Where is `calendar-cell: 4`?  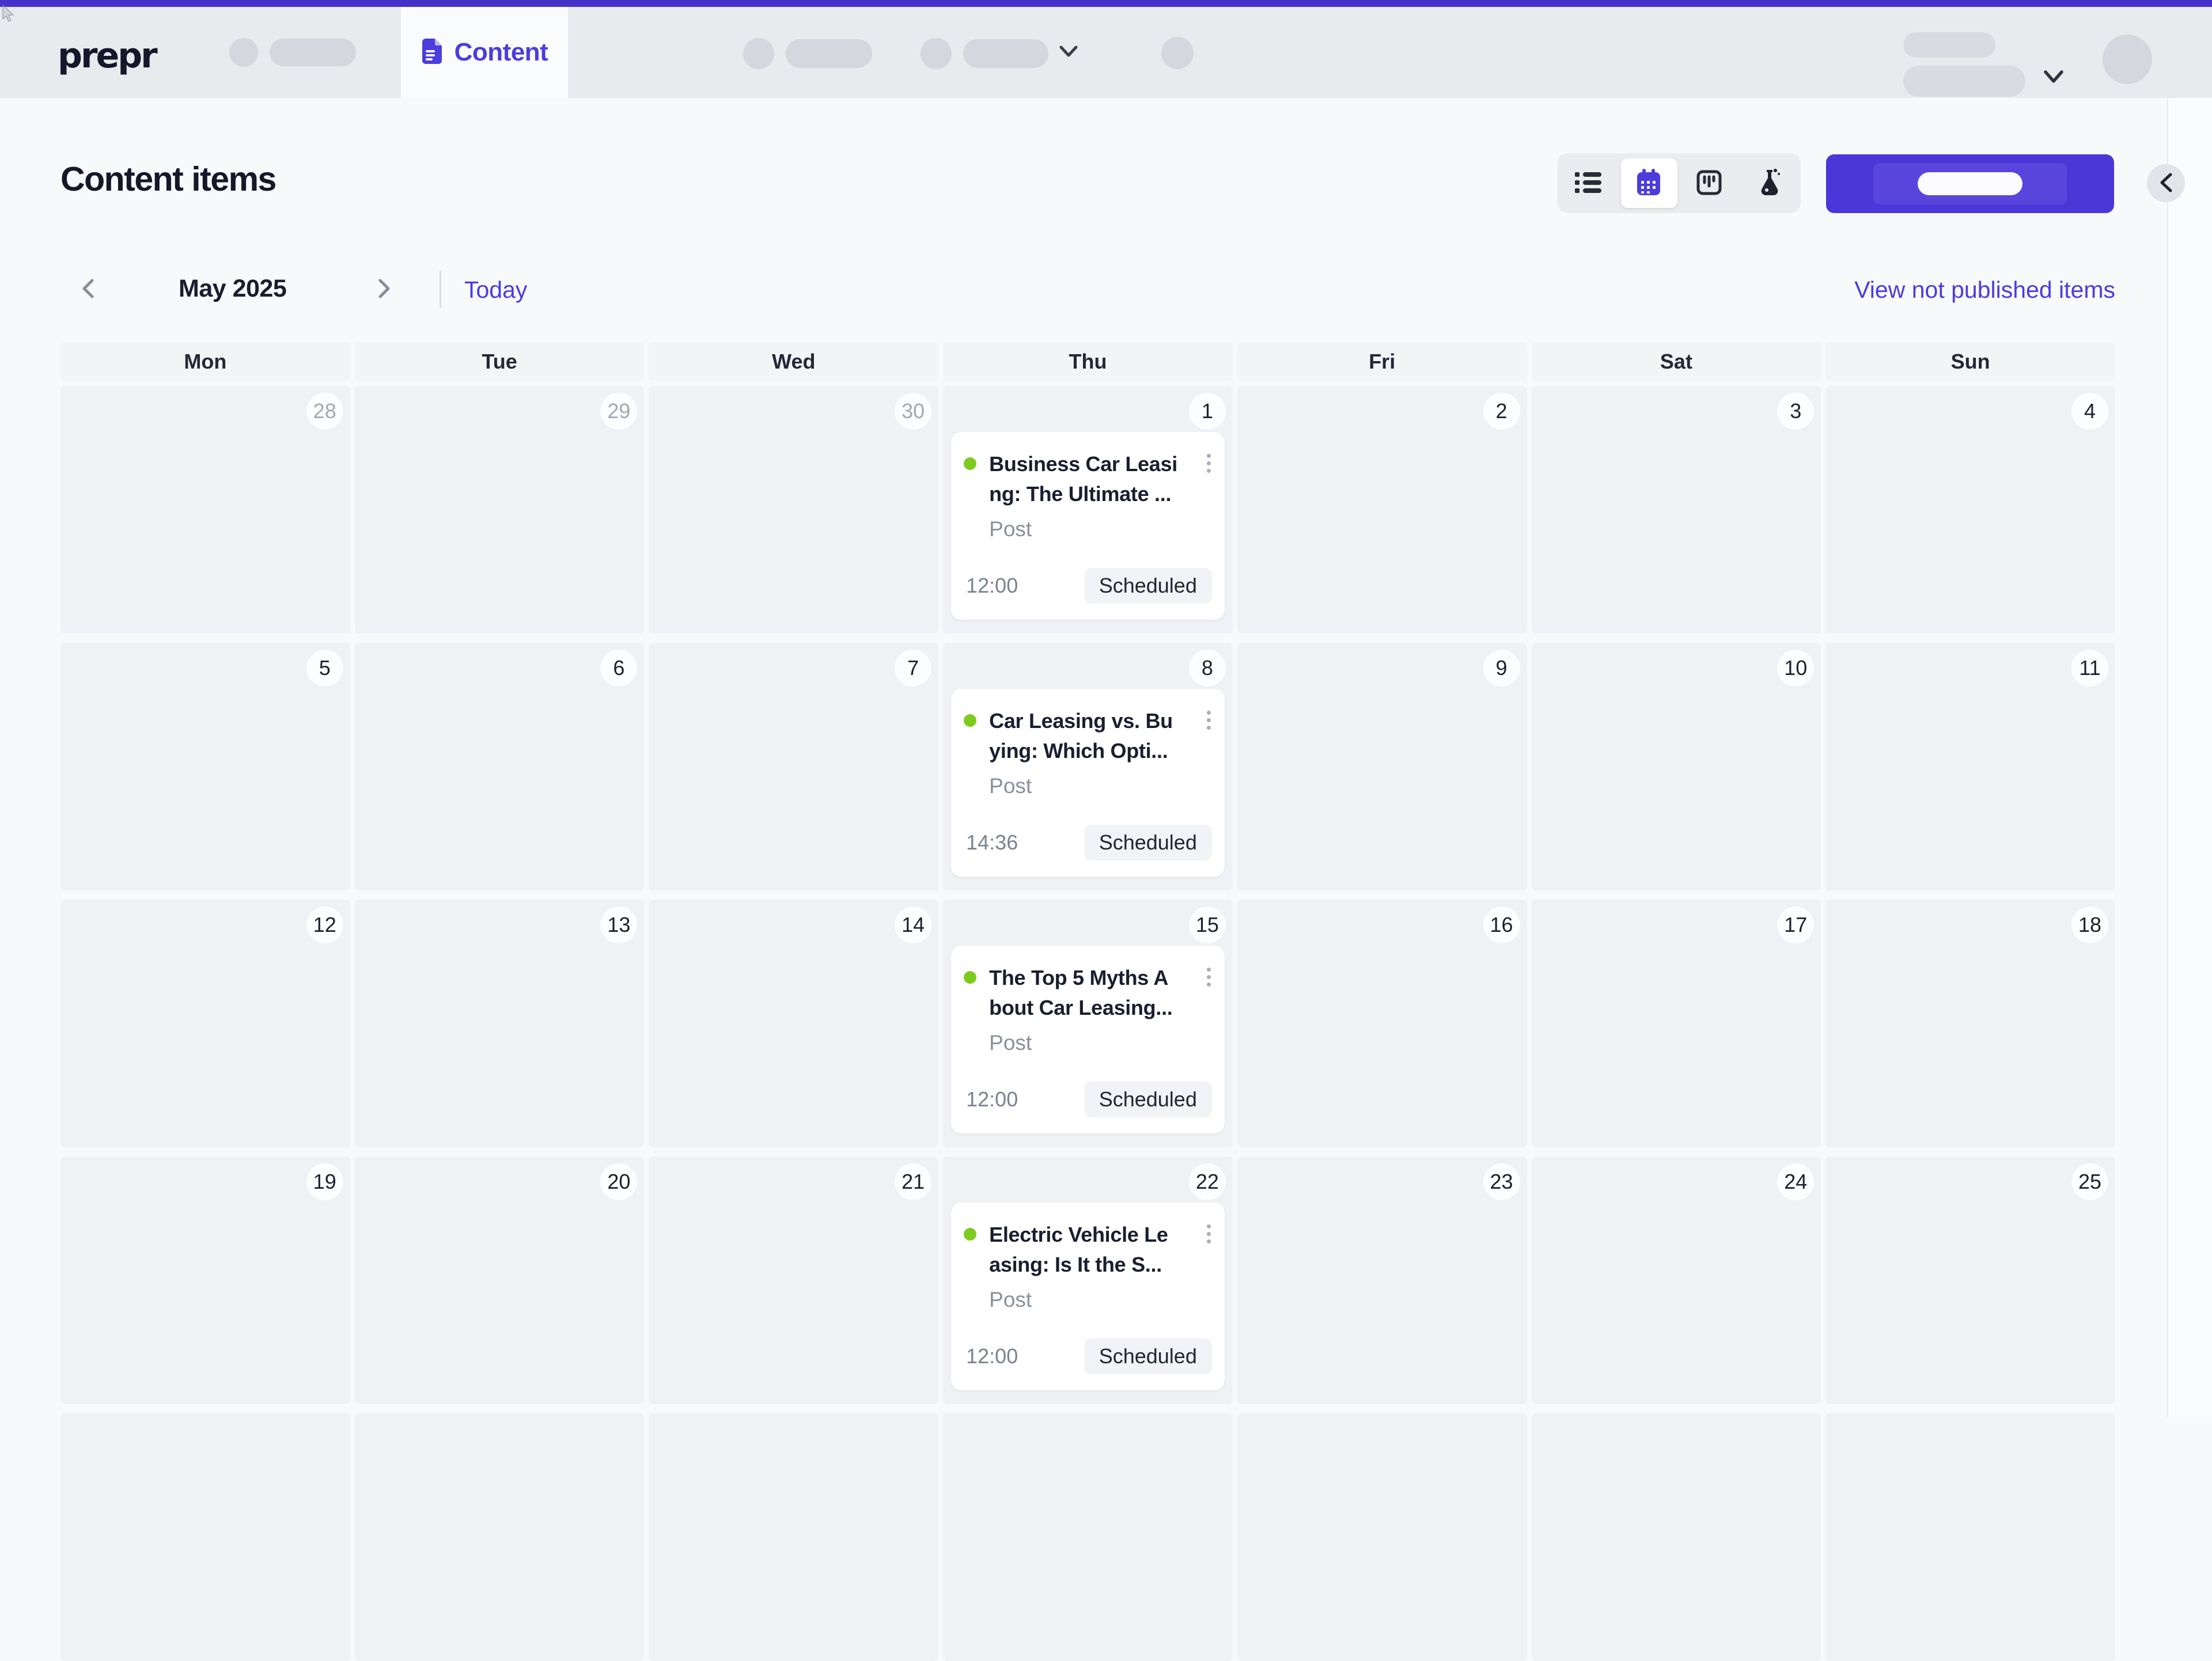
calendar-cell: 4 is located at coordinates (1970, 510).